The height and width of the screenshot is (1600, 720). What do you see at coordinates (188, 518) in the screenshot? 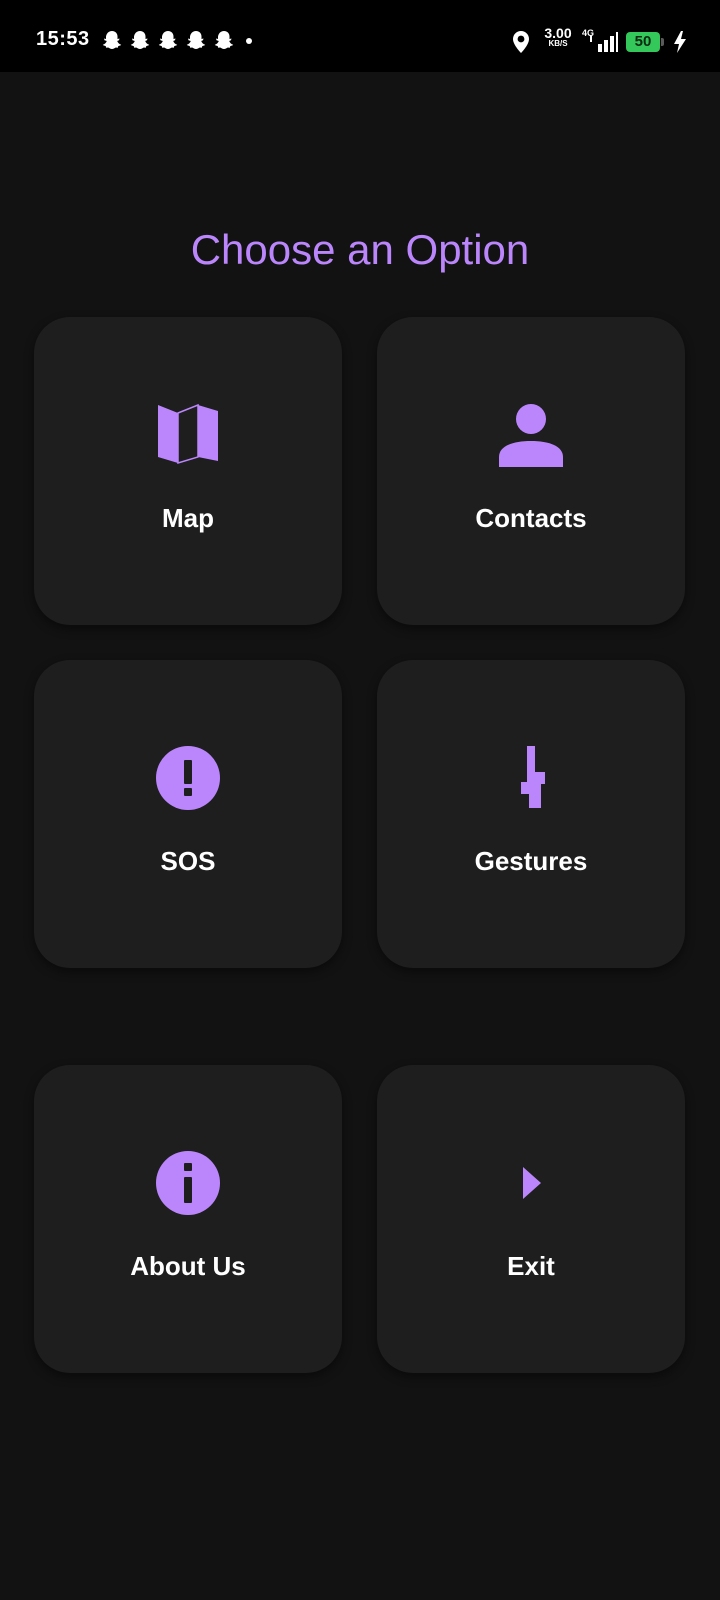
I see `map-label: Map` at bounding box center [188, 518].